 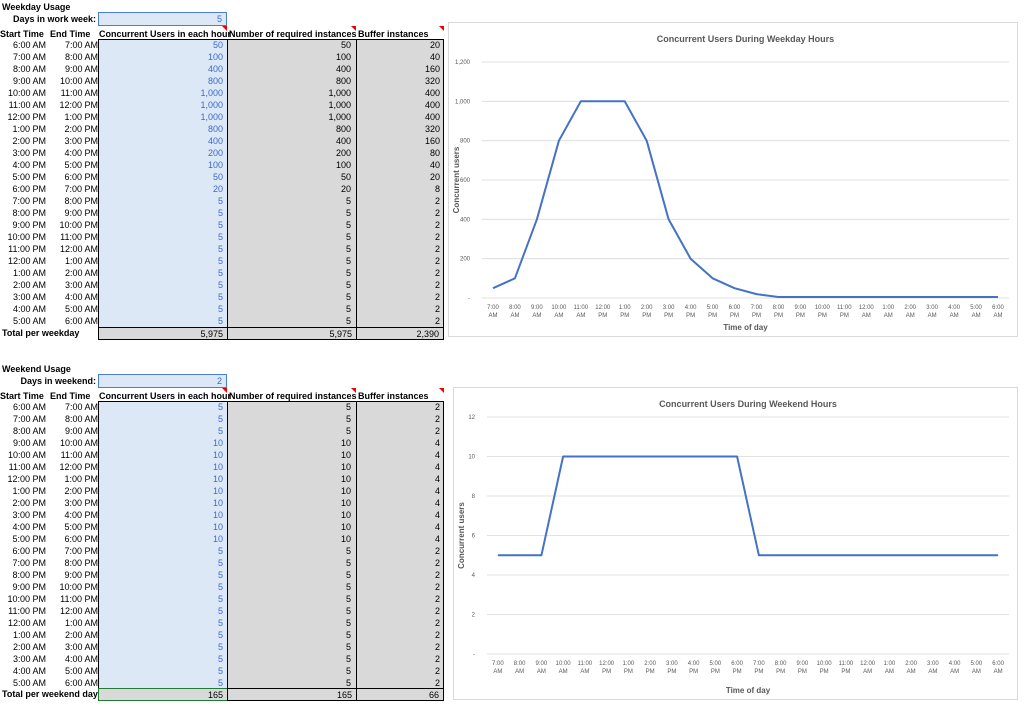 I want to click on buffer-instances-cell: 8, so click(x=398, y=189).